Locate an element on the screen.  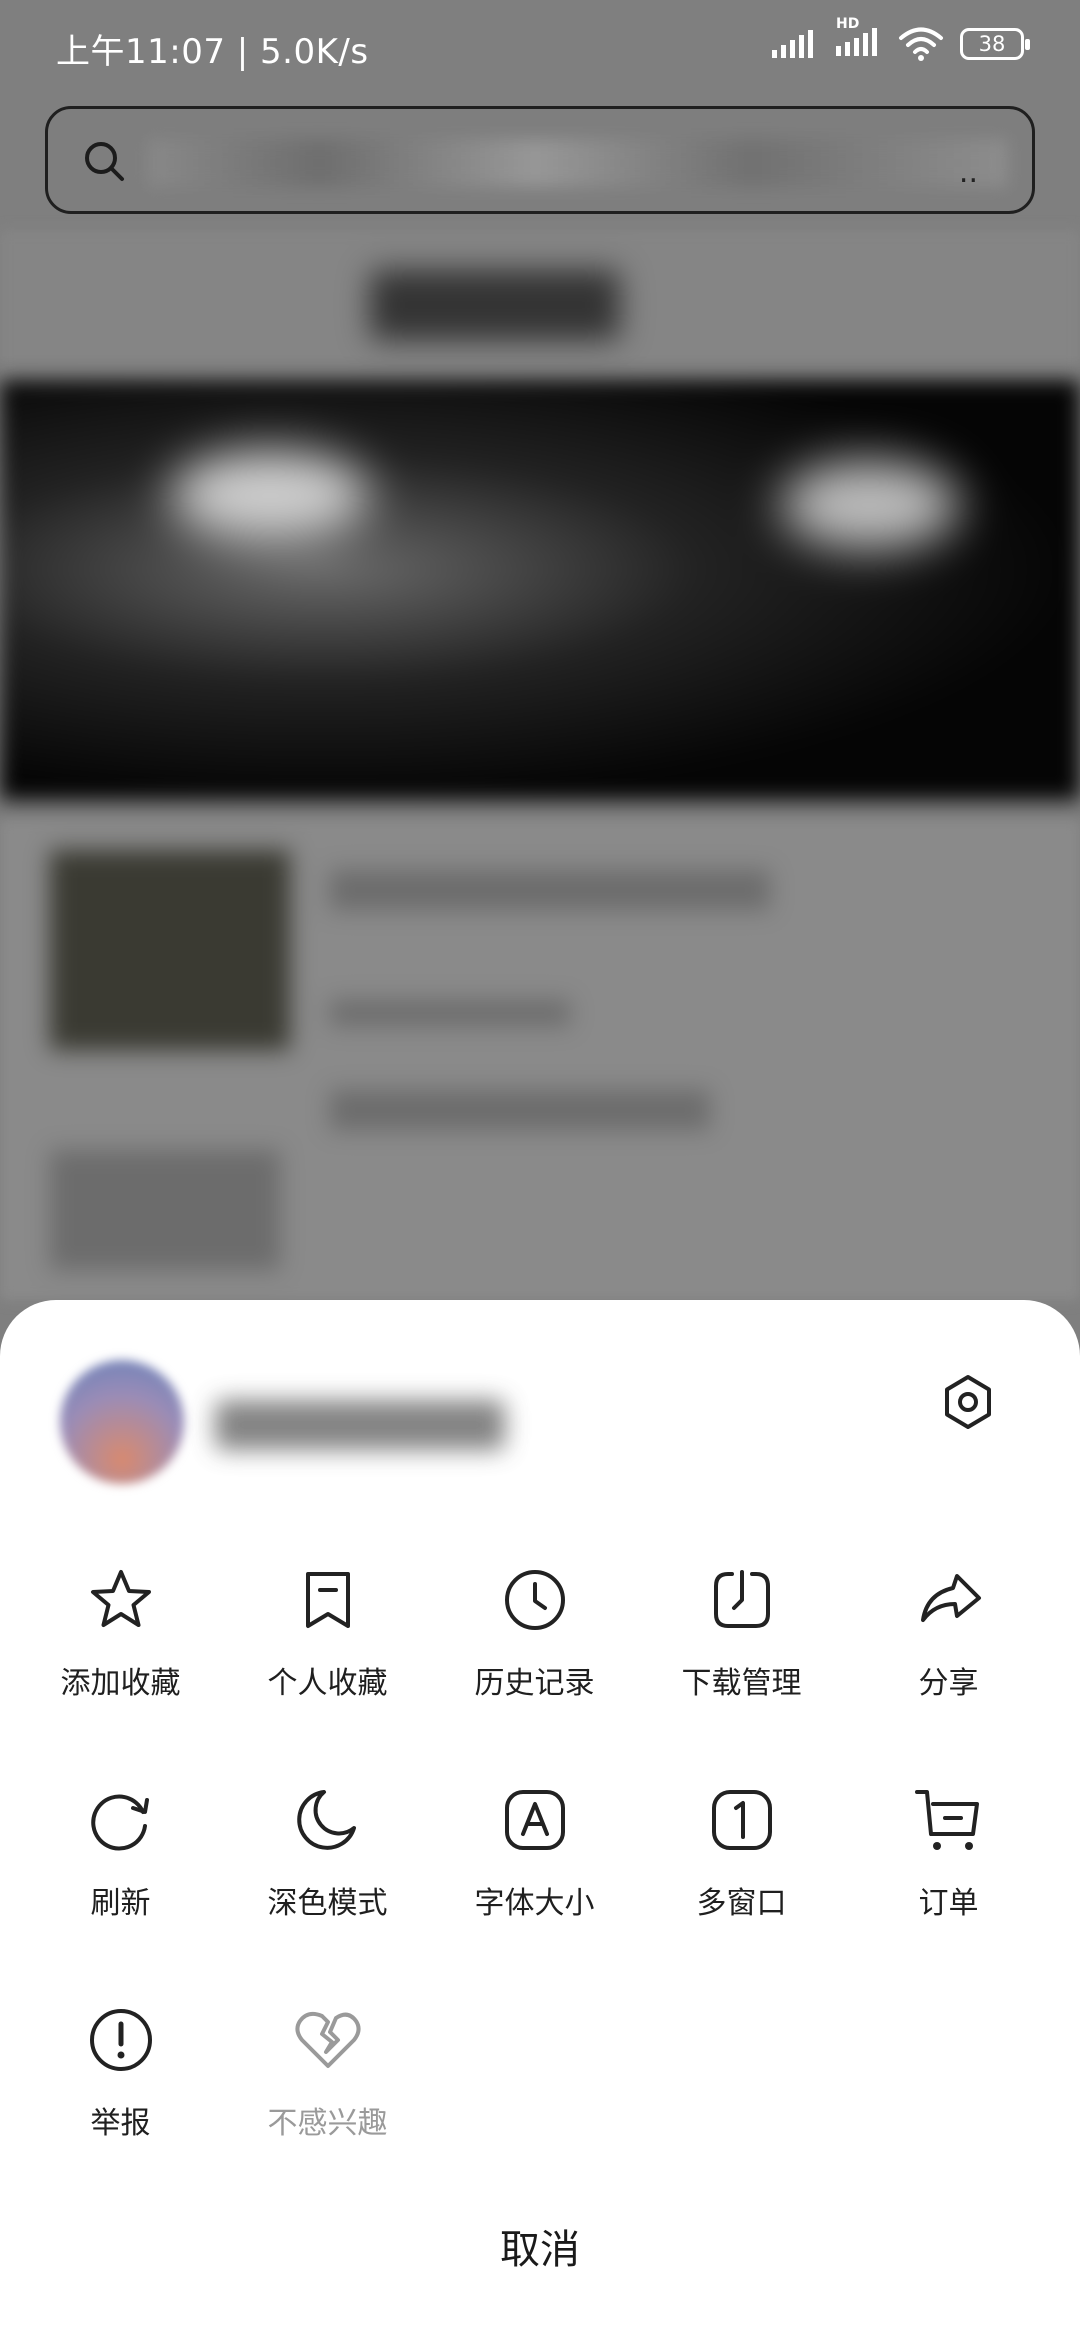
battery-indicator: 38 is located at coordinates (995, 44).